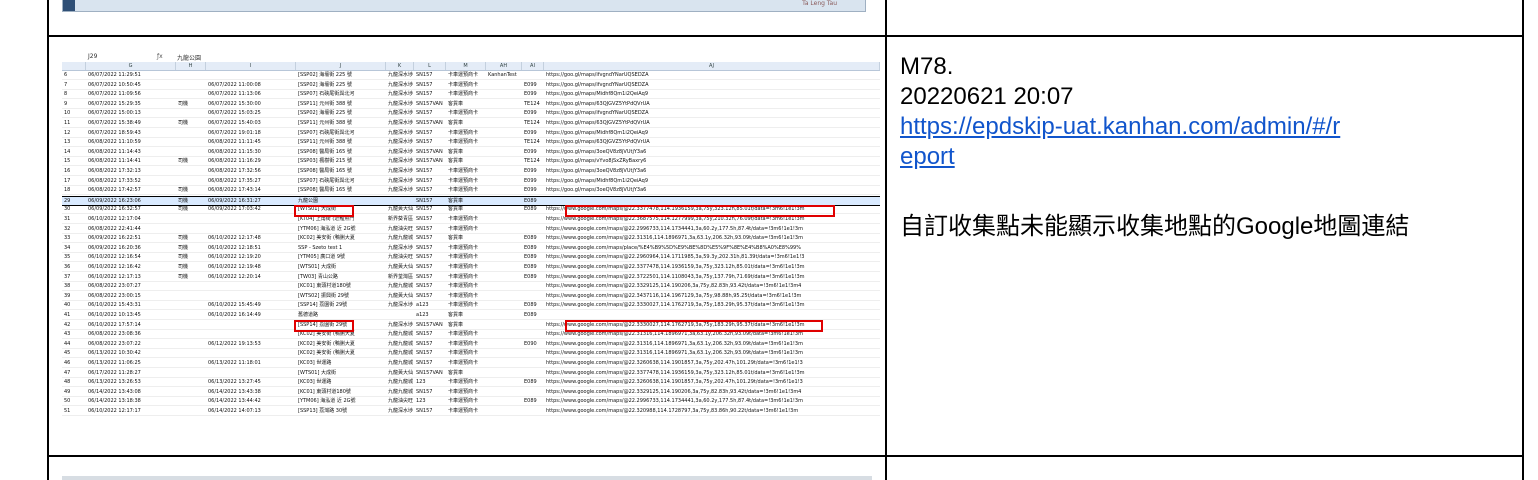 The width and height of the screenshot is (1538, 480). Describe the element at coordinates (1523, 240) in the screenshot. I see `table-border-right` at that location.